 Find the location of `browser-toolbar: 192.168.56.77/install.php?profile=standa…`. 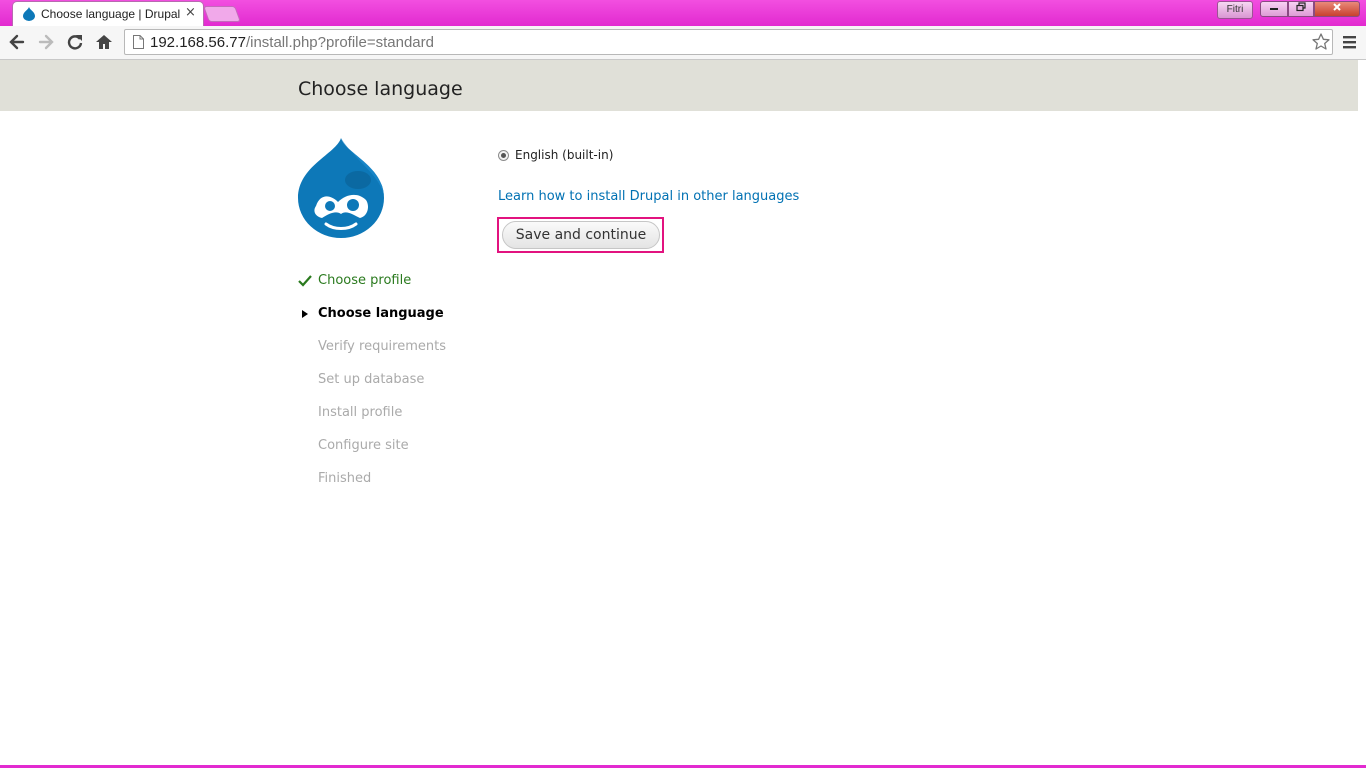

browser-toolbar: 192.168.56.77/install.php?profile=standa… is located at coordinates (683, 43).